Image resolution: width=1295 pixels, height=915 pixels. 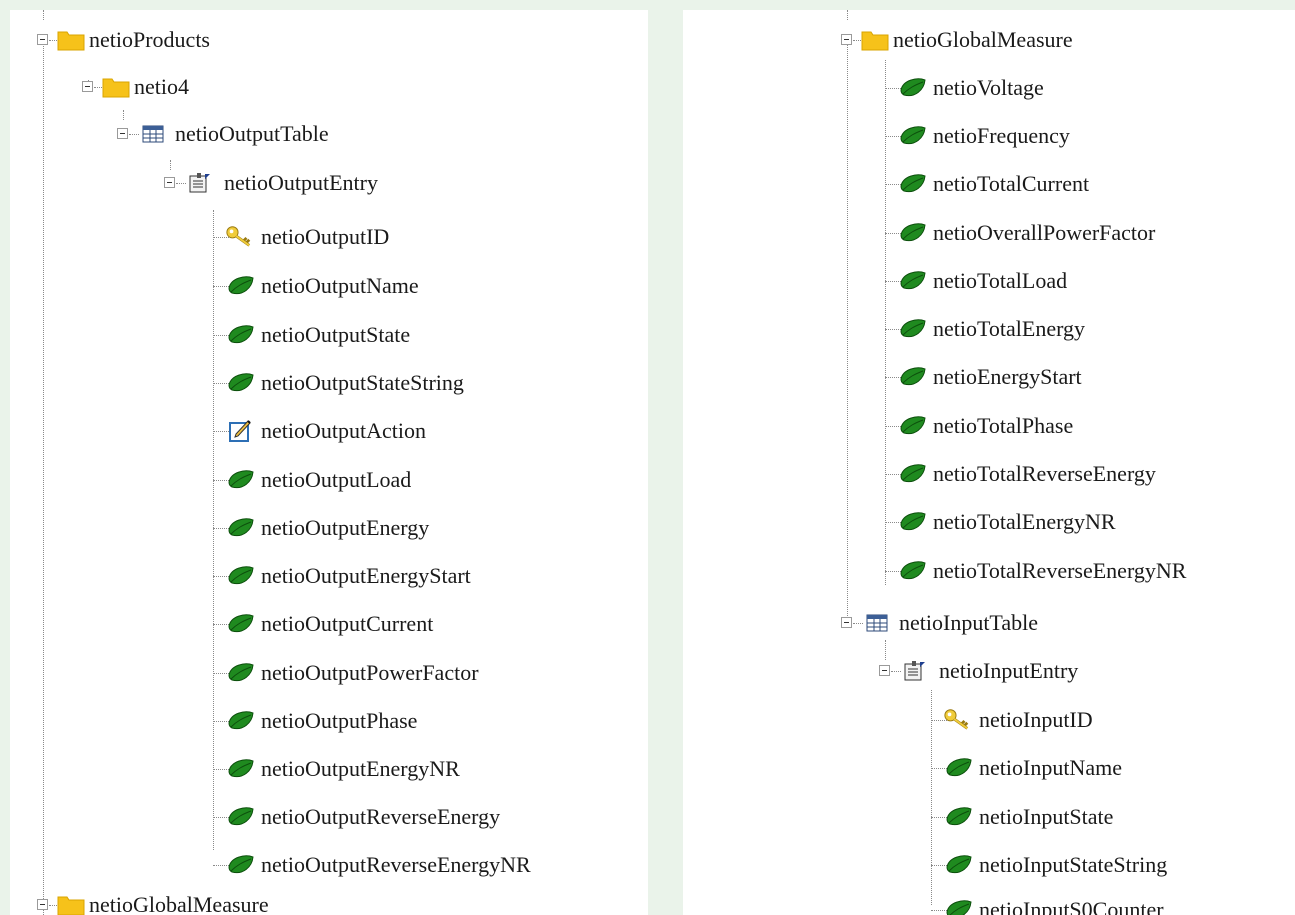 I want to click on tree-node-netioTotalLoad: netioTotalLoad, so click(x=976, y=281).